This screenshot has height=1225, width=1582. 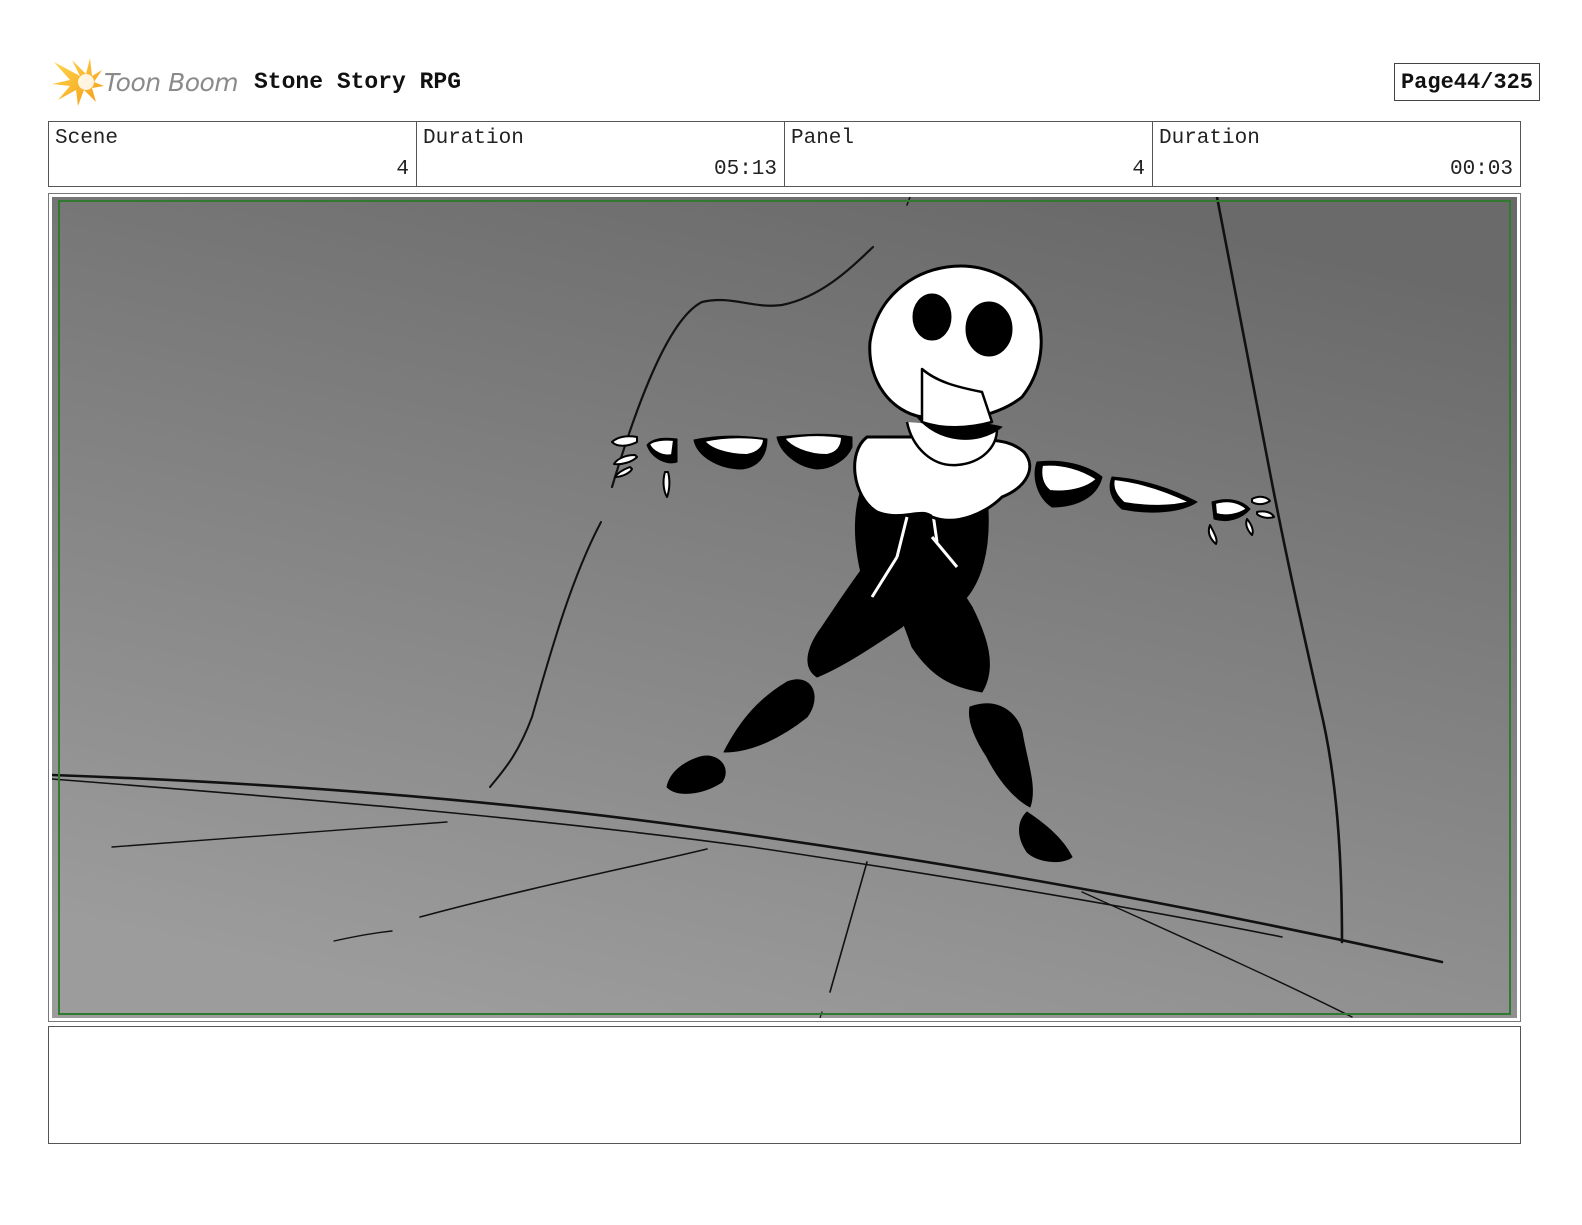 What do you see at coordinates (745, 169) in the screenshot?
I see `scene-duration-value: 05:13` at bounding box center [745, 169].